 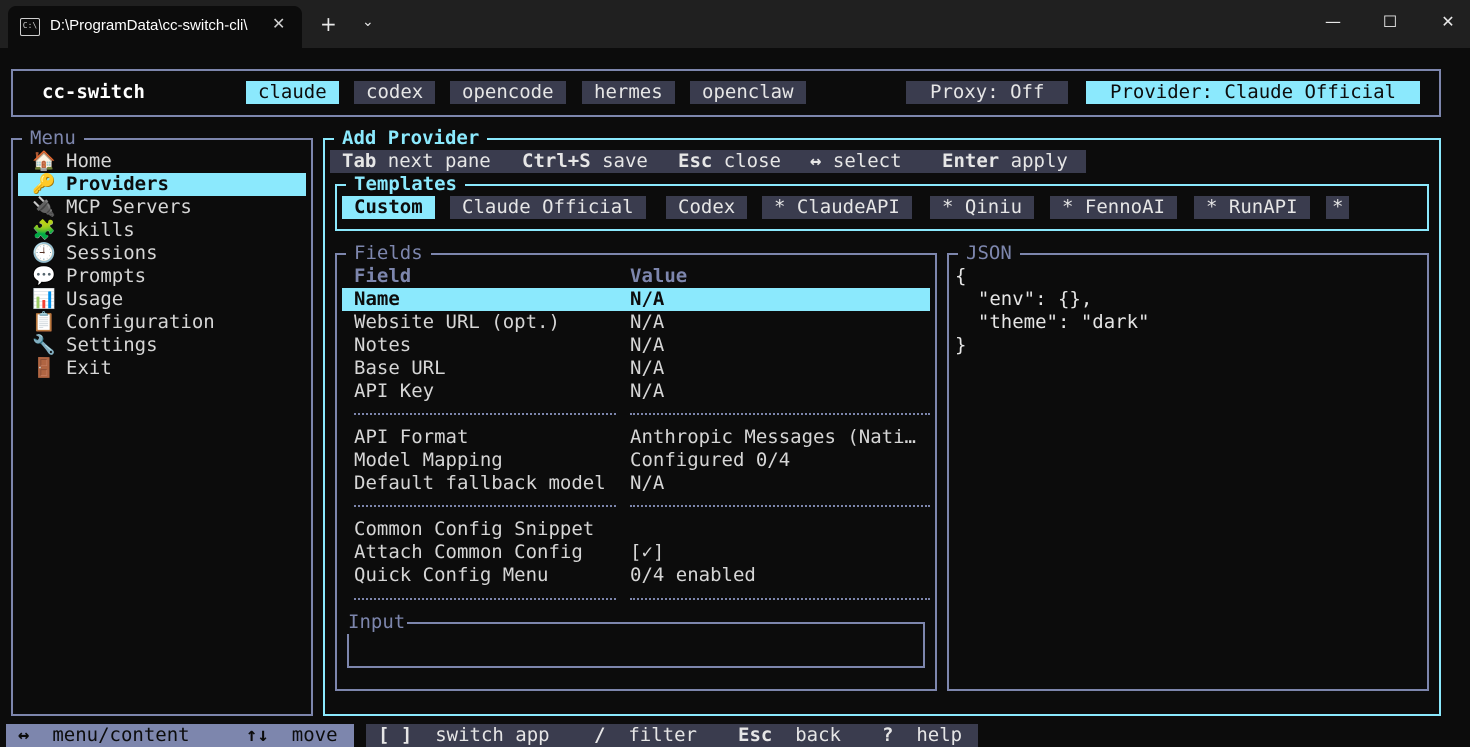 I want to click on menu-item-label: Usage, so click(x=95, y=299).